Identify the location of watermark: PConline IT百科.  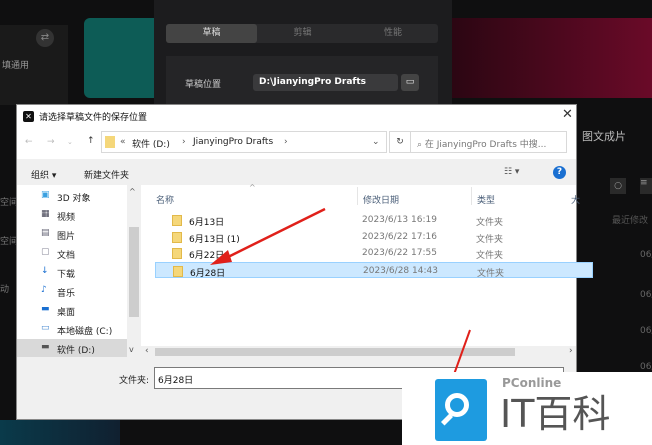
(527, 408).